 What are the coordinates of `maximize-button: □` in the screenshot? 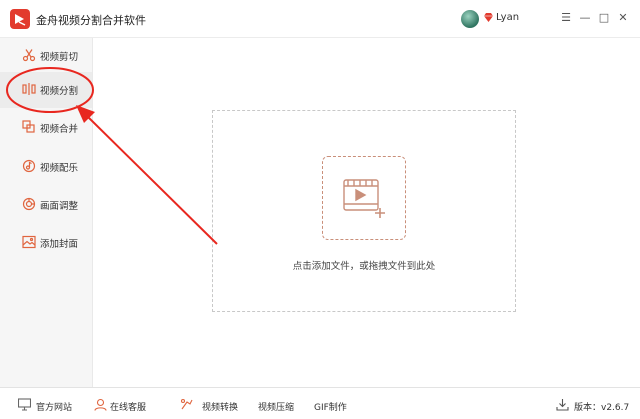 It's located at (604, 18).